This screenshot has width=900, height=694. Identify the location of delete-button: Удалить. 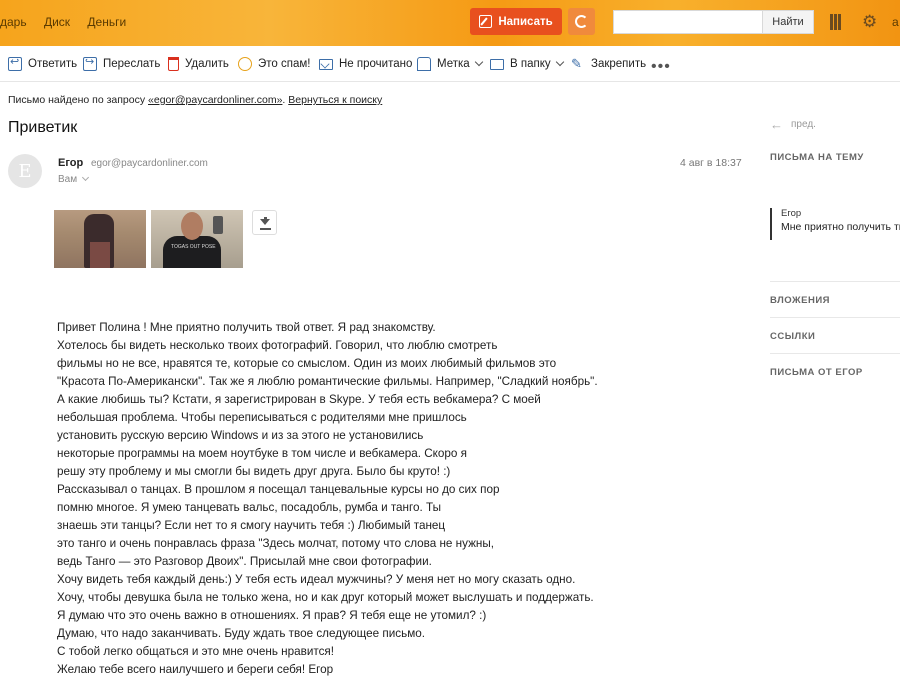
(198, 64).